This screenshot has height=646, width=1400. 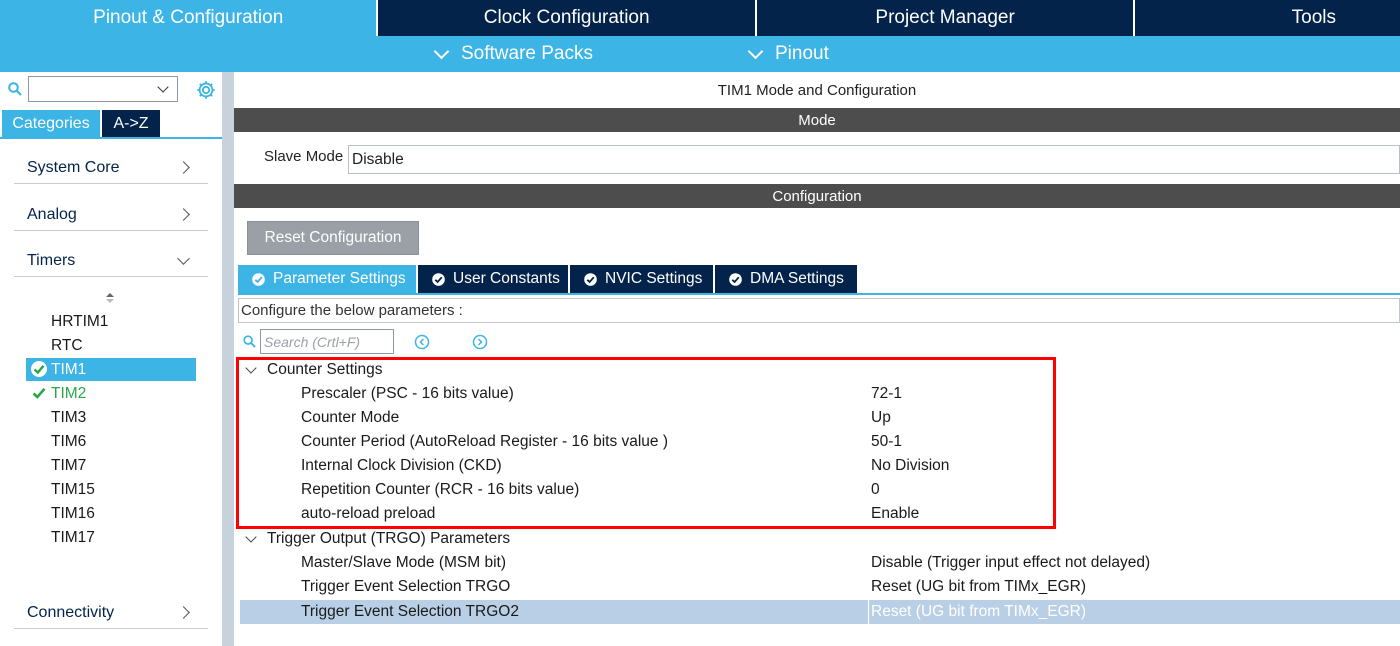 I want to click on tab-tools: Tools, so click(x=1267, y=18).